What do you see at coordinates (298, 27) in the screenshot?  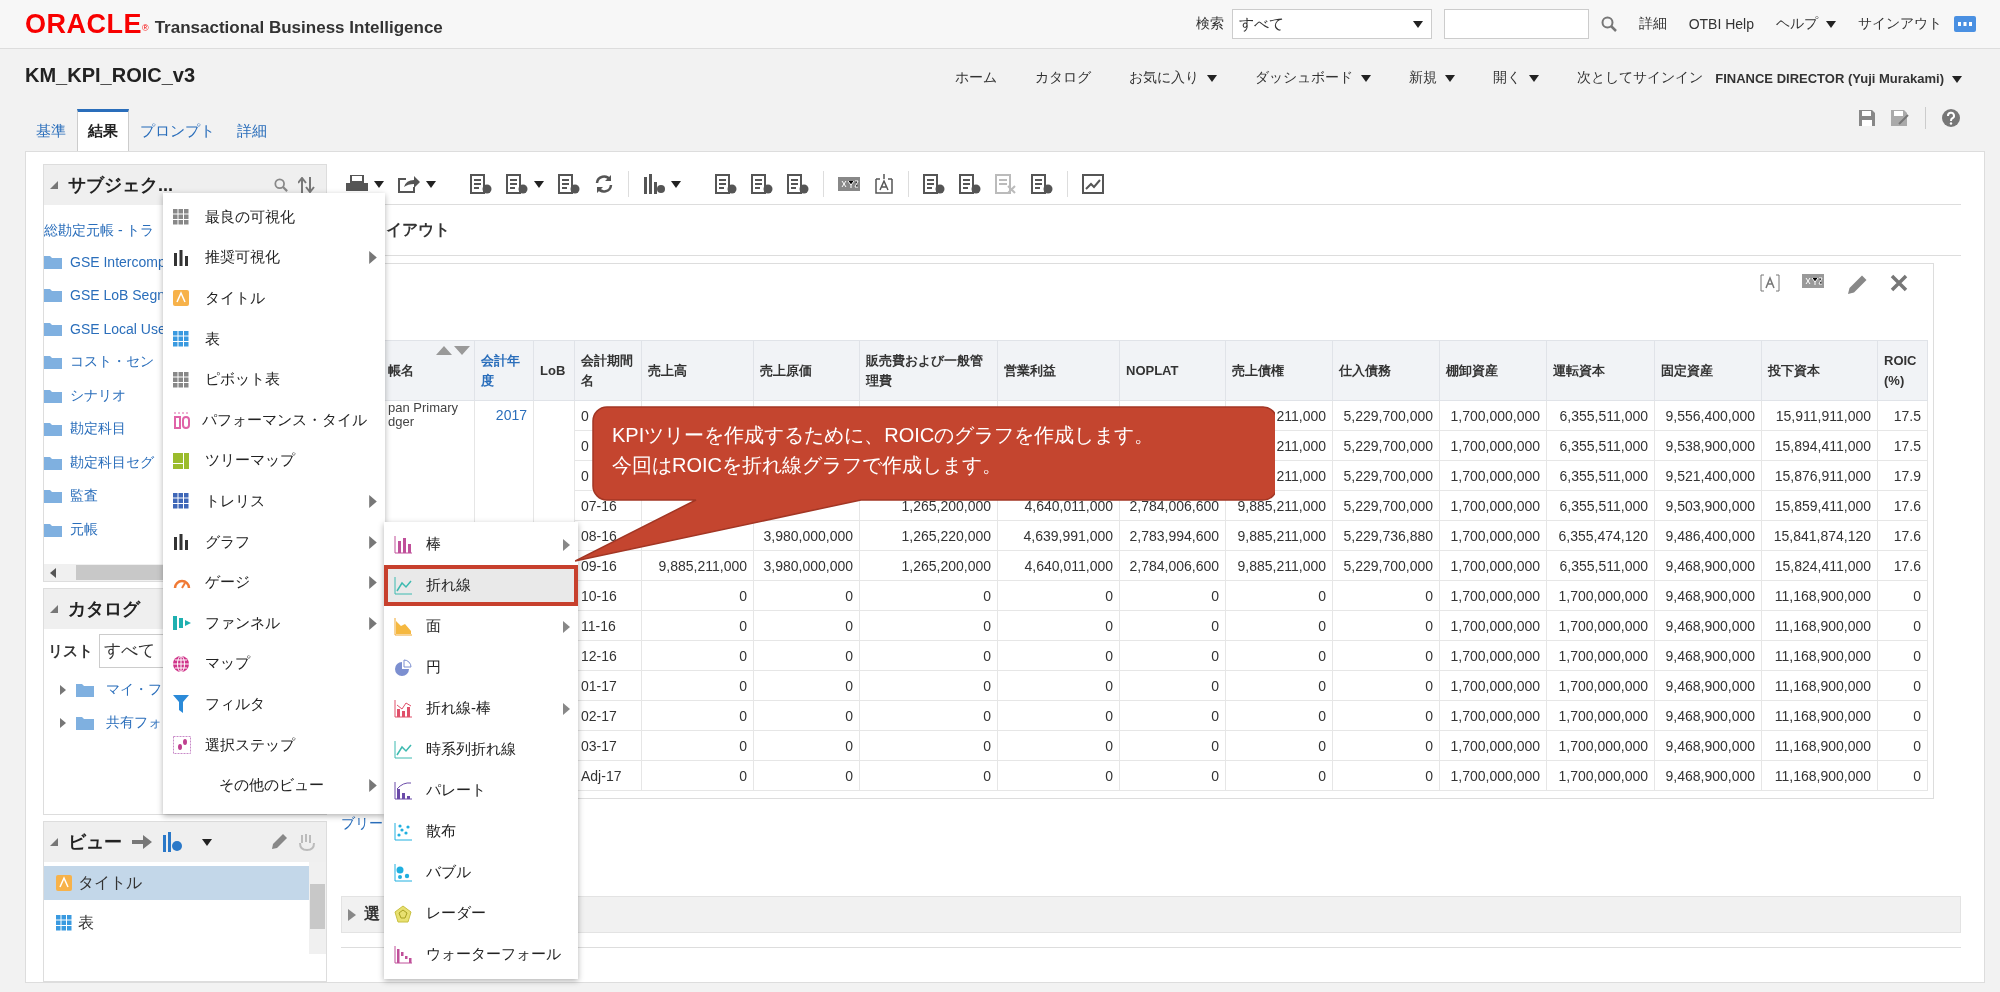 I see `product-name: Transactional Business Intelligence` at bounding box center [298, 27].